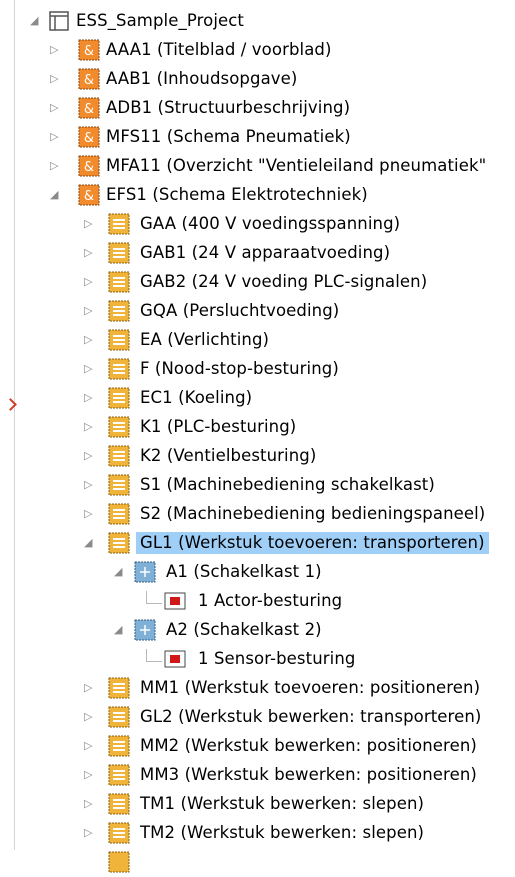  Describe the element at coordinates (205, 339) in the screenshot. I see `tree-item-label: EA (Verlichting)` at that location.